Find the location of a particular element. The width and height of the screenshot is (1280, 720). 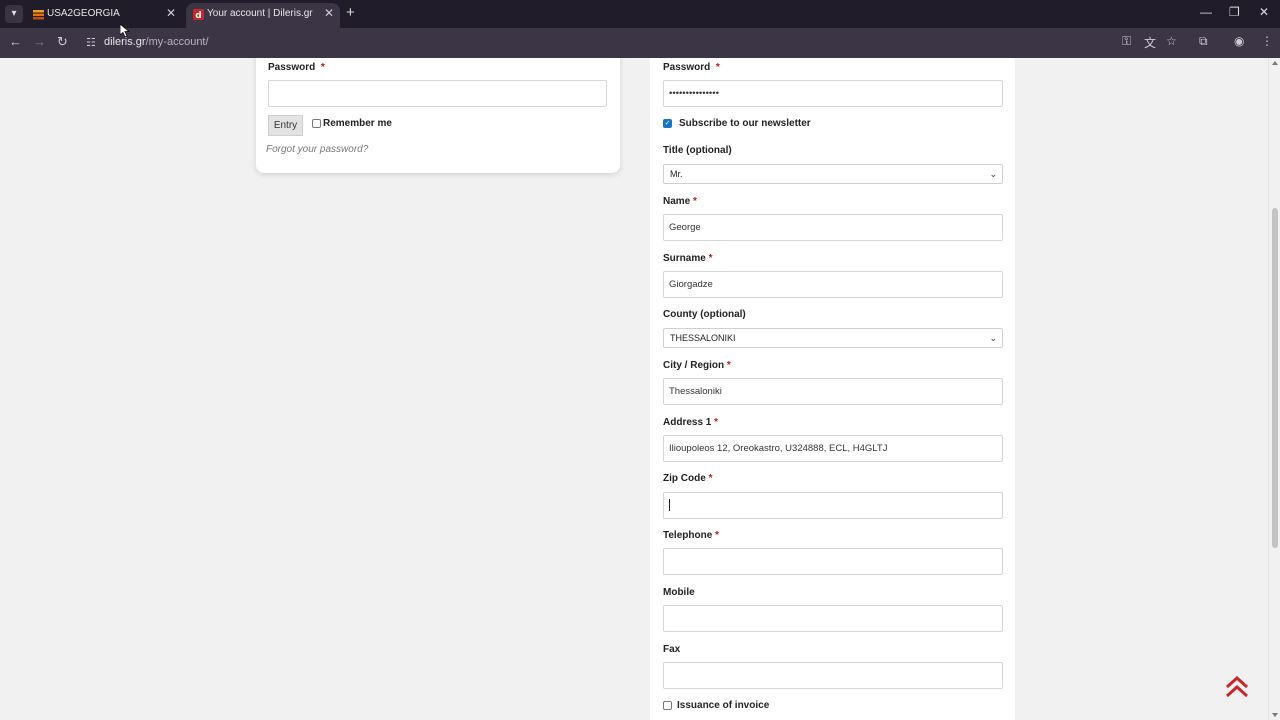

county-select-value: THESSALONIKI is located at coordinates (703, 338).